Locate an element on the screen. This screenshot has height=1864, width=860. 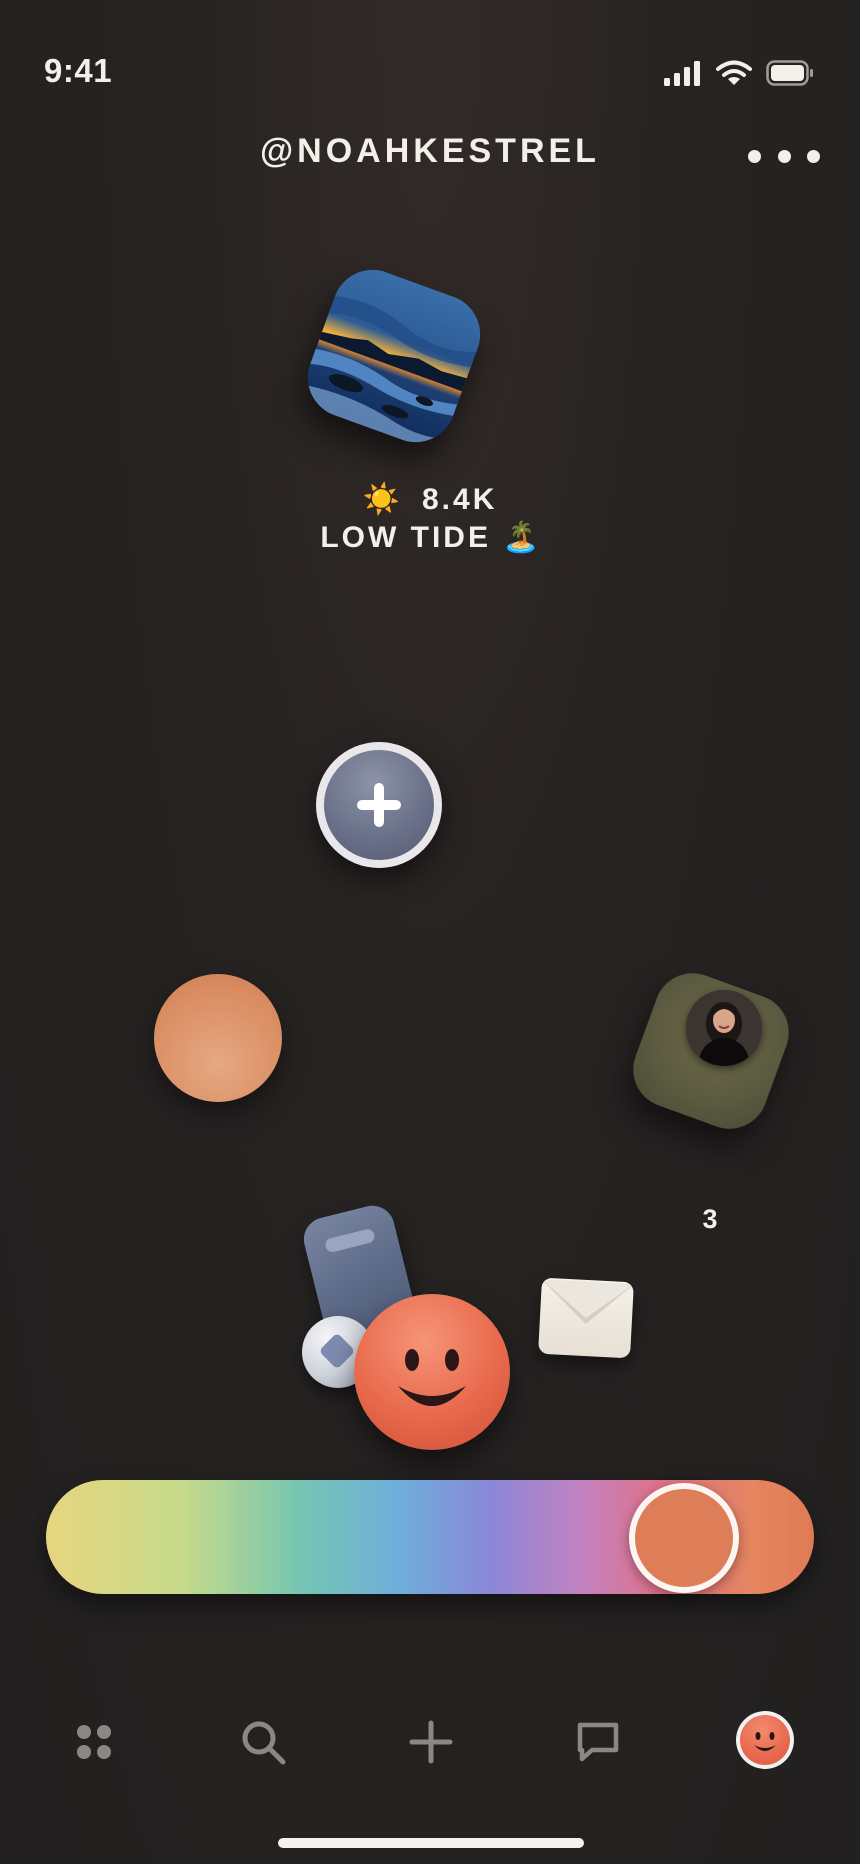
sun-icon: ☀️ is located at coordinates (381, 499).